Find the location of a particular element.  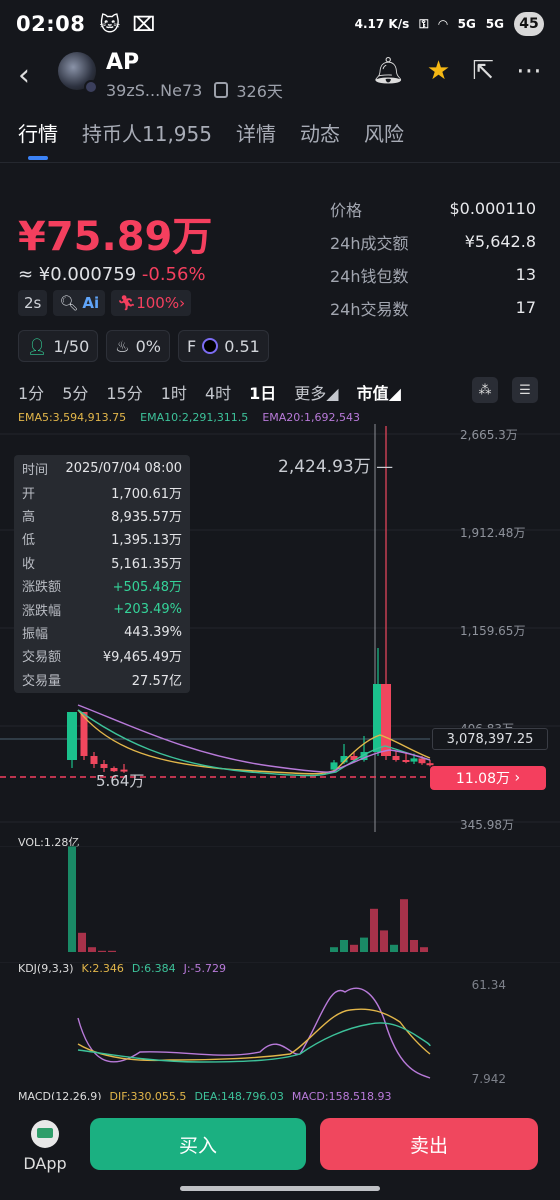

copy-icon is located at coordinates (221, 90).